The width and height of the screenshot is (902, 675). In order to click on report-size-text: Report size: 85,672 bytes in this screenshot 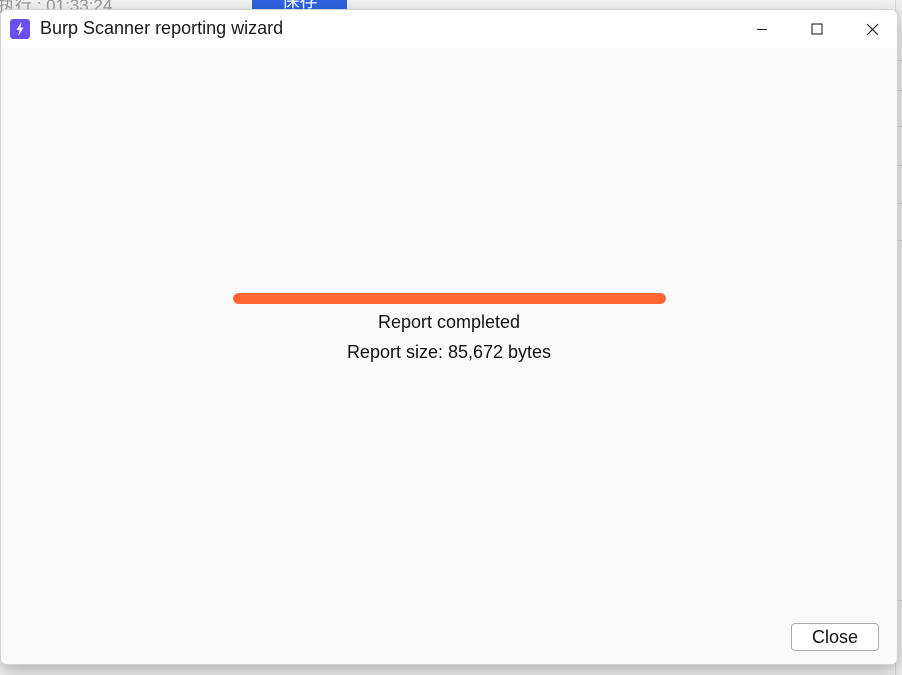, I will do `click(449, 352)`.